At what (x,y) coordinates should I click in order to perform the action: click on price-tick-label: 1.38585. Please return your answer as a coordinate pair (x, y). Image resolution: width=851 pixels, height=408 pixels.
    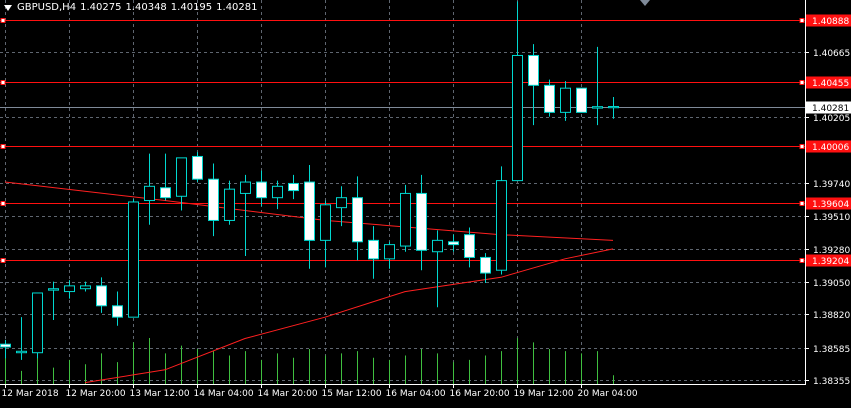
    Looking at the image, I should click on (831, 350).